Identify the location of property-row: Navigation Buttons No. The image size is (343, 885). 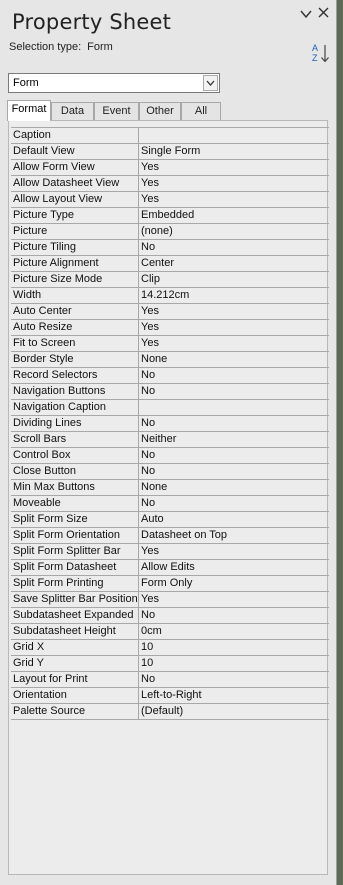
(170, 392).